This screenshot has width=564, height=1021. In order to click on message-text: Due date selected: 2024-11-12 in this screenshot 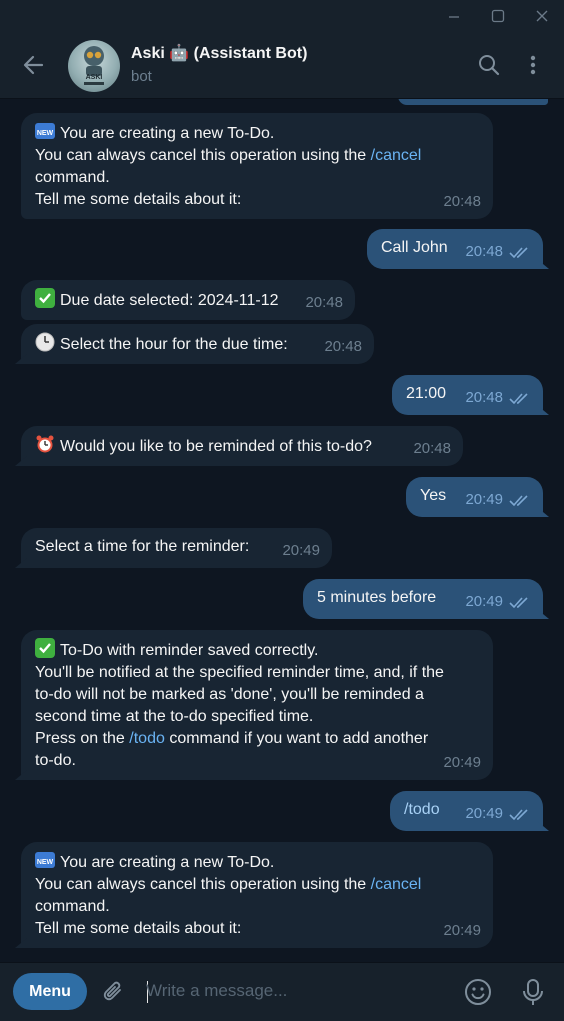, I will do `click(169, 300)`.